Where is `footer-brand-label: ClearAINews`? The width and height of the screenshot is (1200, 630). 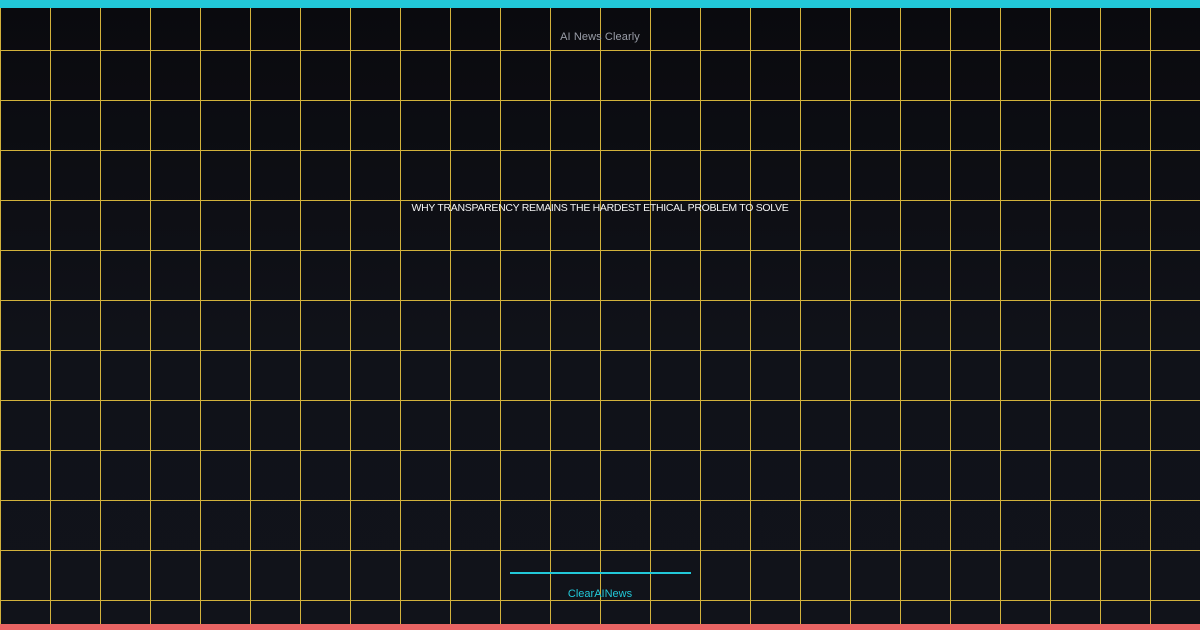
footer-brand-label: ClearAINews is located at coordinates (600, 594).